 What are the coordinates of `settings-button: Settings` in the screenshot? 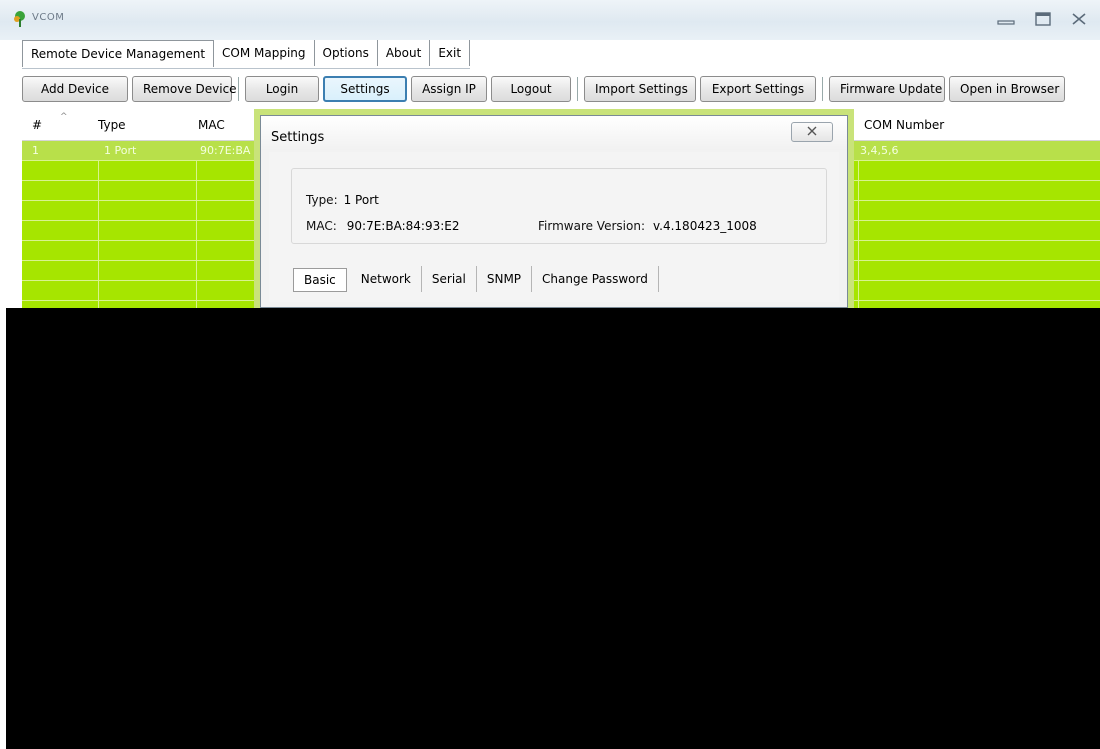 It's located at (365, 89).